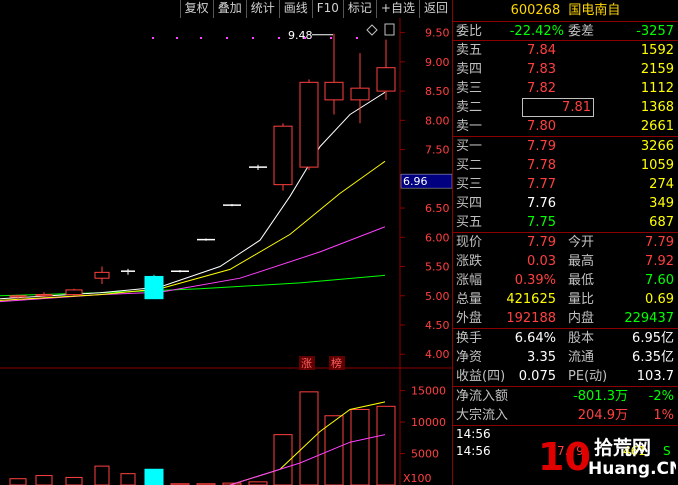  What do you see at coordinates (482, 396) in the screenshot?
I see `row-label: 净流入额` at bounding box center [482, 396].